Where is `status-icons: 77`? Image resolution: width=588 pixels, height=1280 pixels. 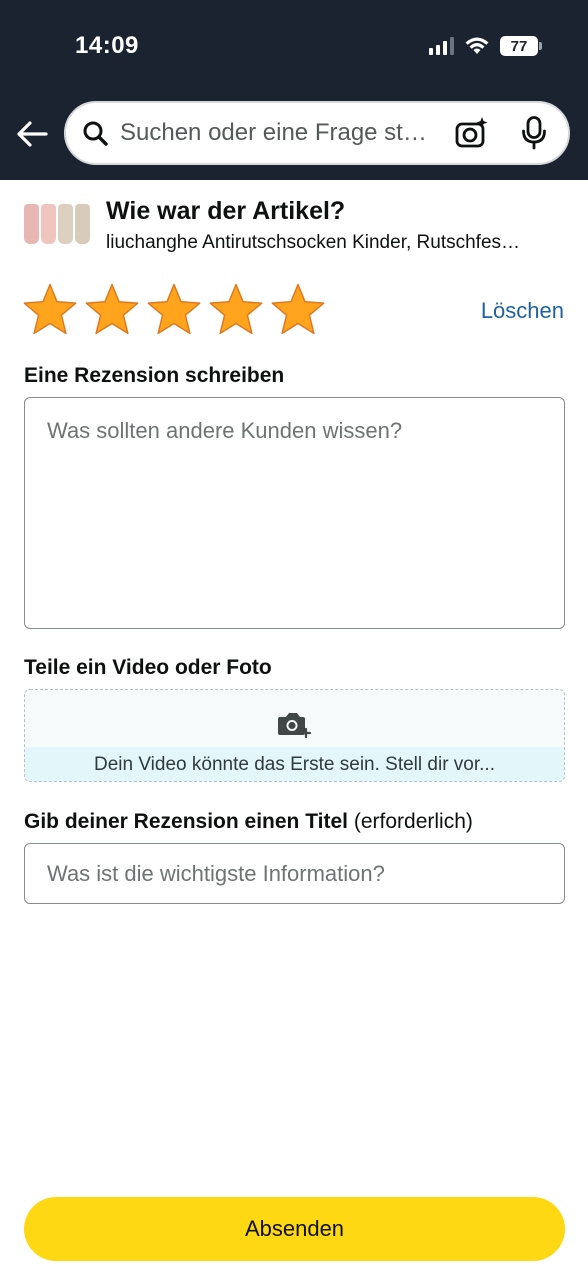 status-icons: 77 is located at coordinates (485, 46).